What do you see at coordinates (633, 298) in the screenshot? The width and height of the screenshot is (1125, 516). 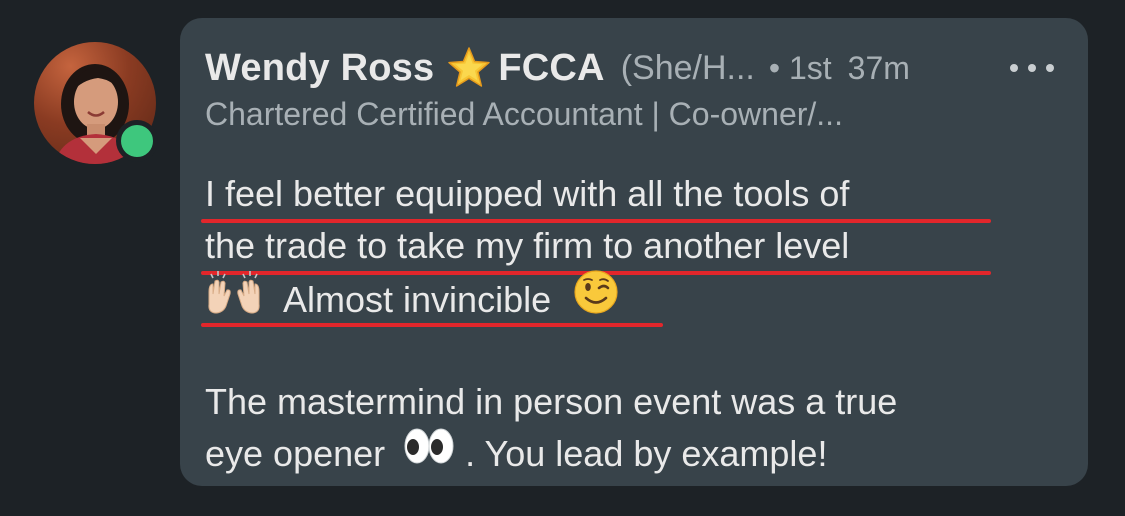 I see `message-line-3: Almost invincible` at bounding box center [633, 298].